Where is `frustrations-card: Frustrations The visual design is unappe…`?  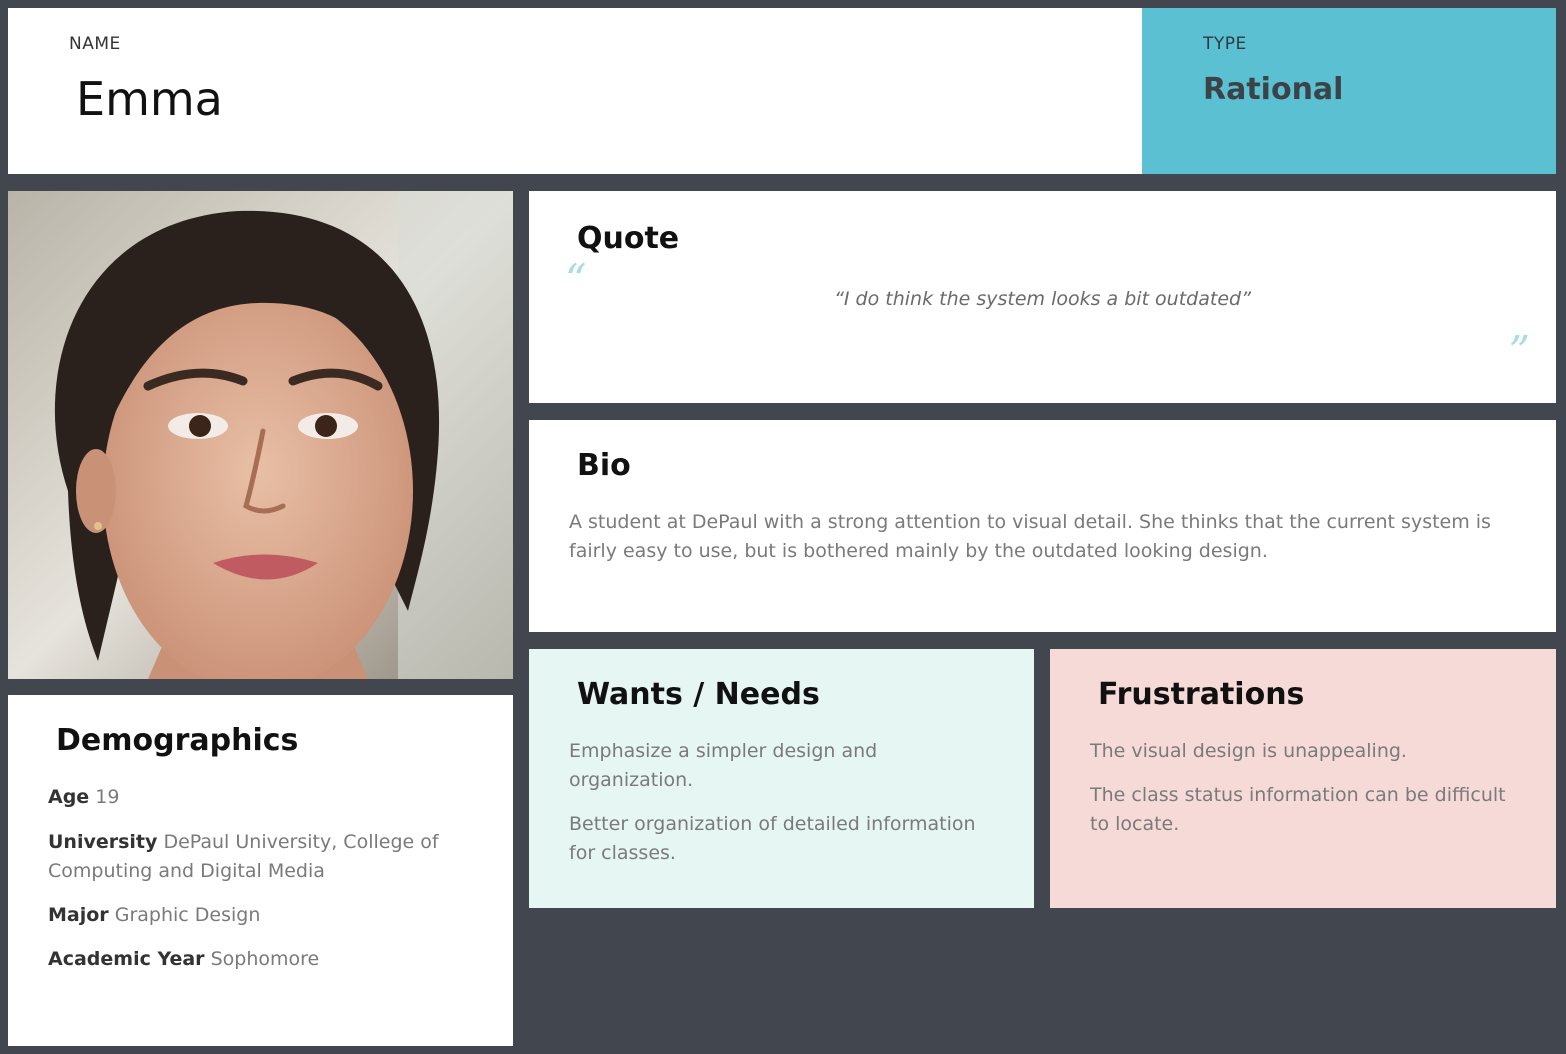 frustrations-card: Frustrations The visual design is unappe… is located at coordinates (1303, 778).